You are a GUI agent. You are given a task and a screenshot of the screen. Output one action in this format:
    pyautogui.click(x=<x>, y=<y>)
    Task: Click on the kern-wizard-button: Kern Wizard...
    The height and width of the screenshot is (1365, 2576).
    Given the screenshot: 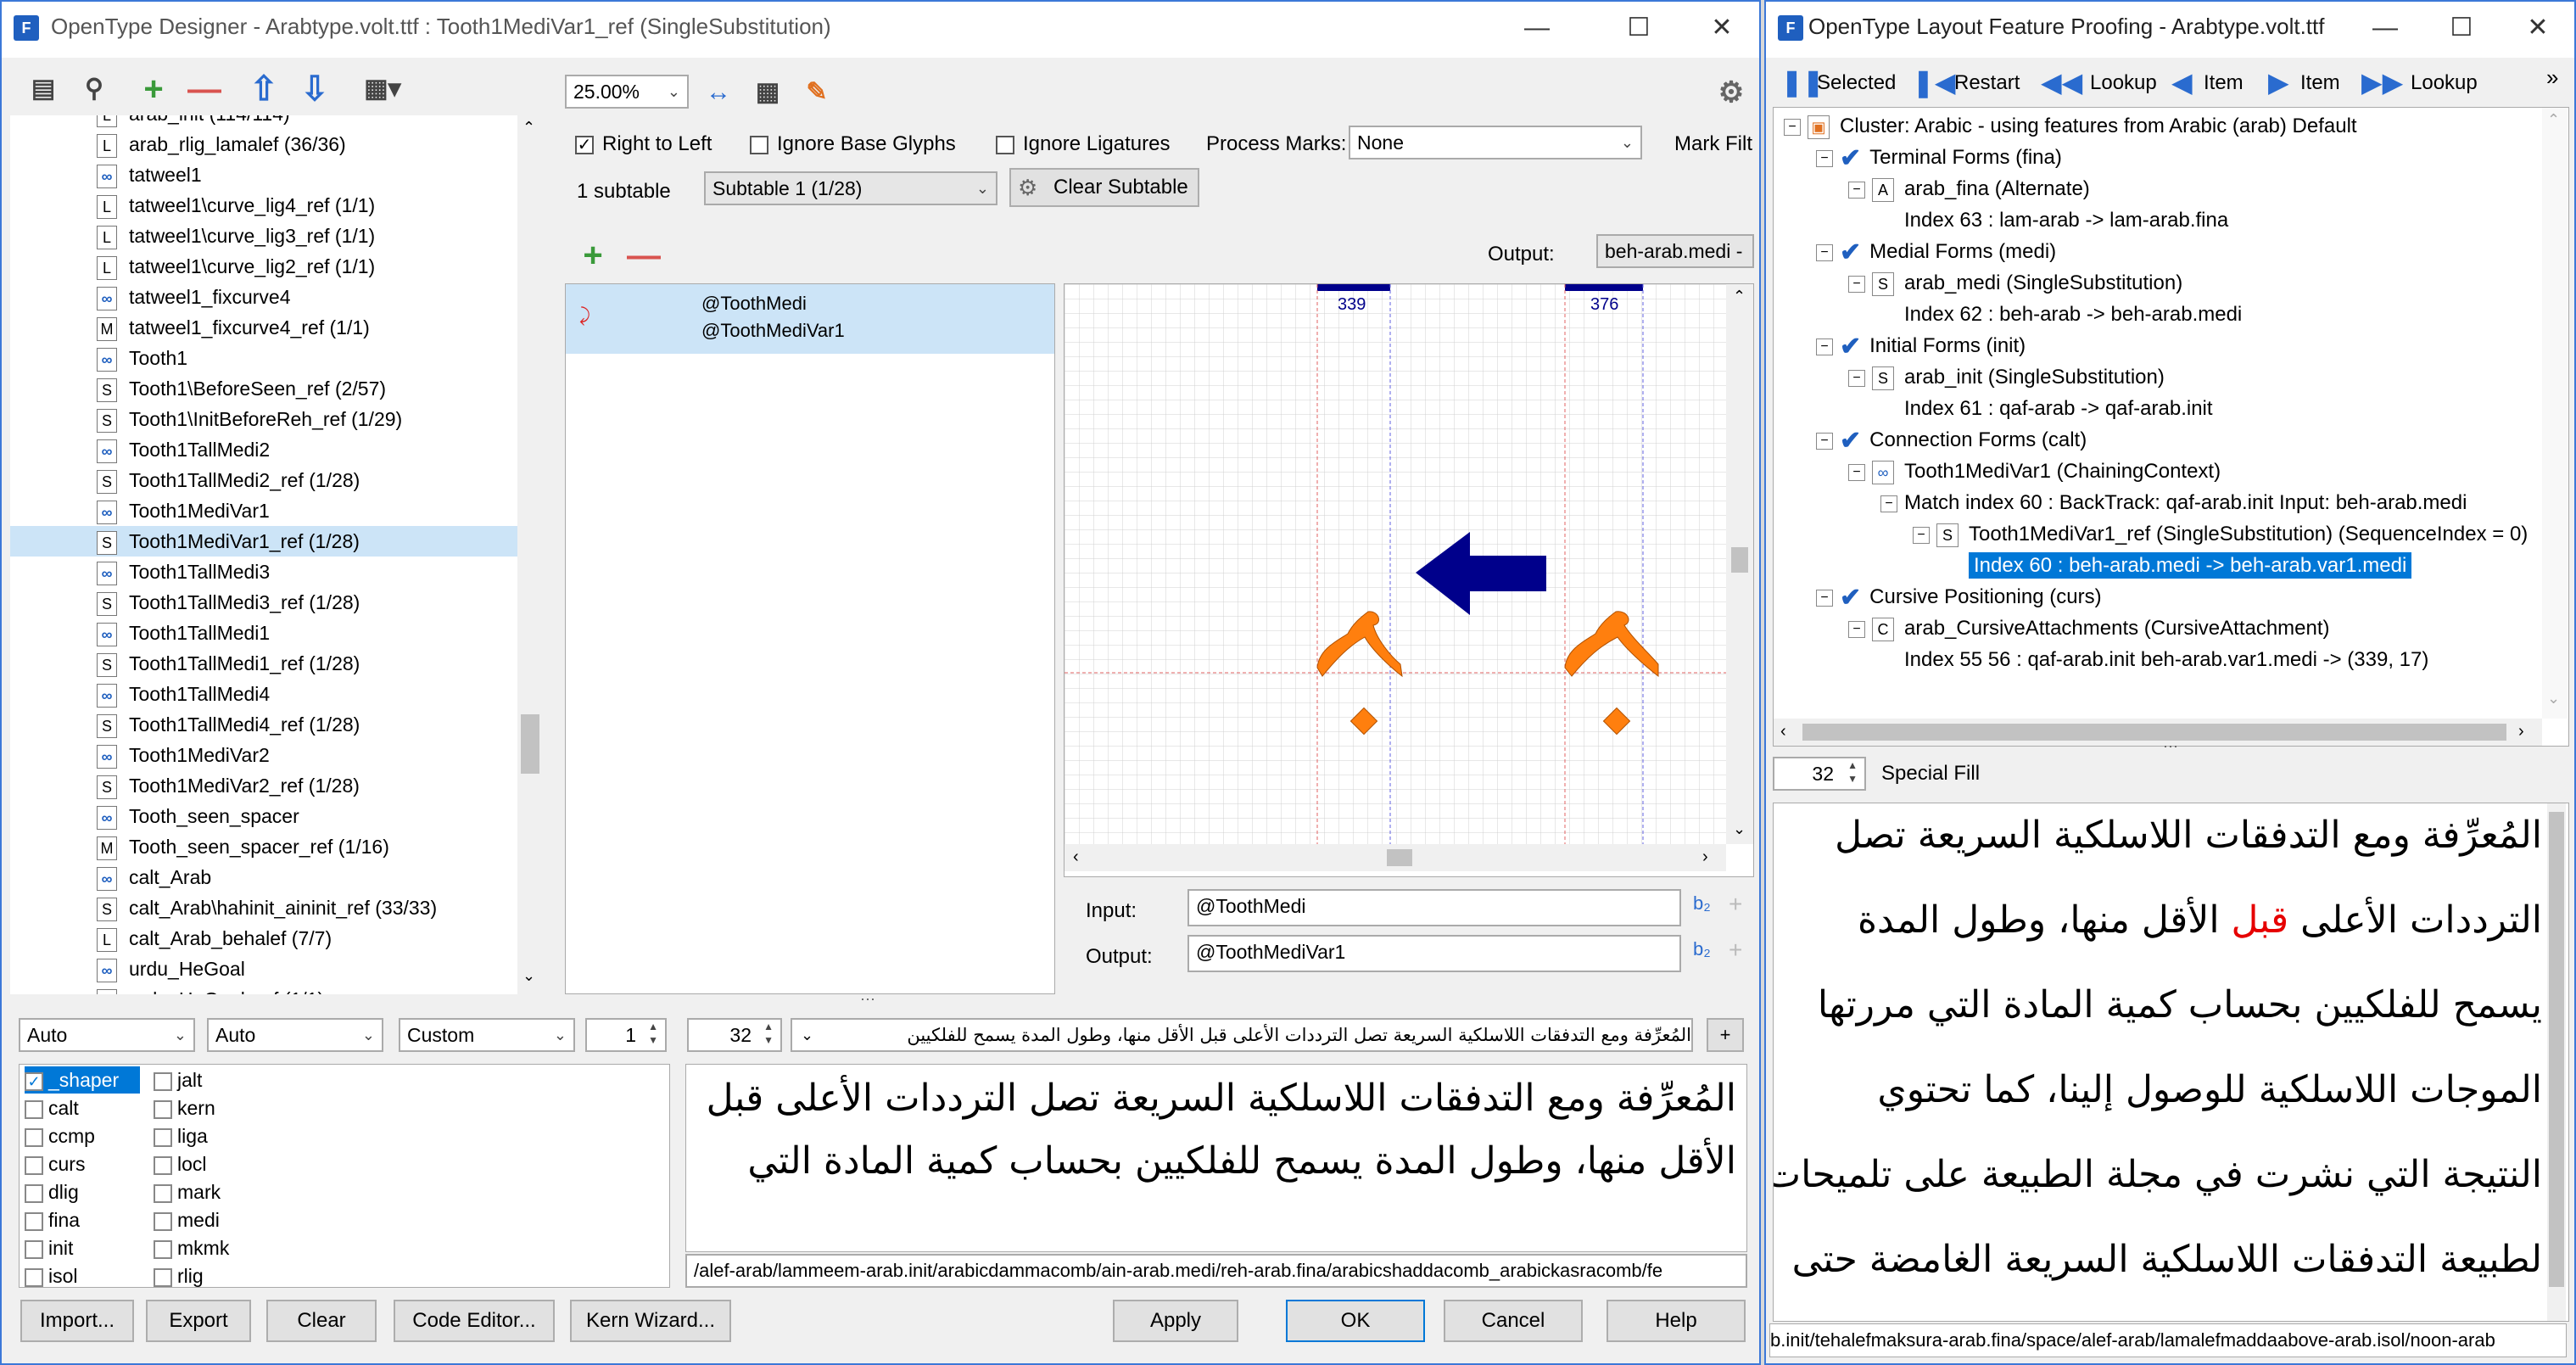 What is the action you would take?
    pyautogui.click(x=650, y=1321)
    